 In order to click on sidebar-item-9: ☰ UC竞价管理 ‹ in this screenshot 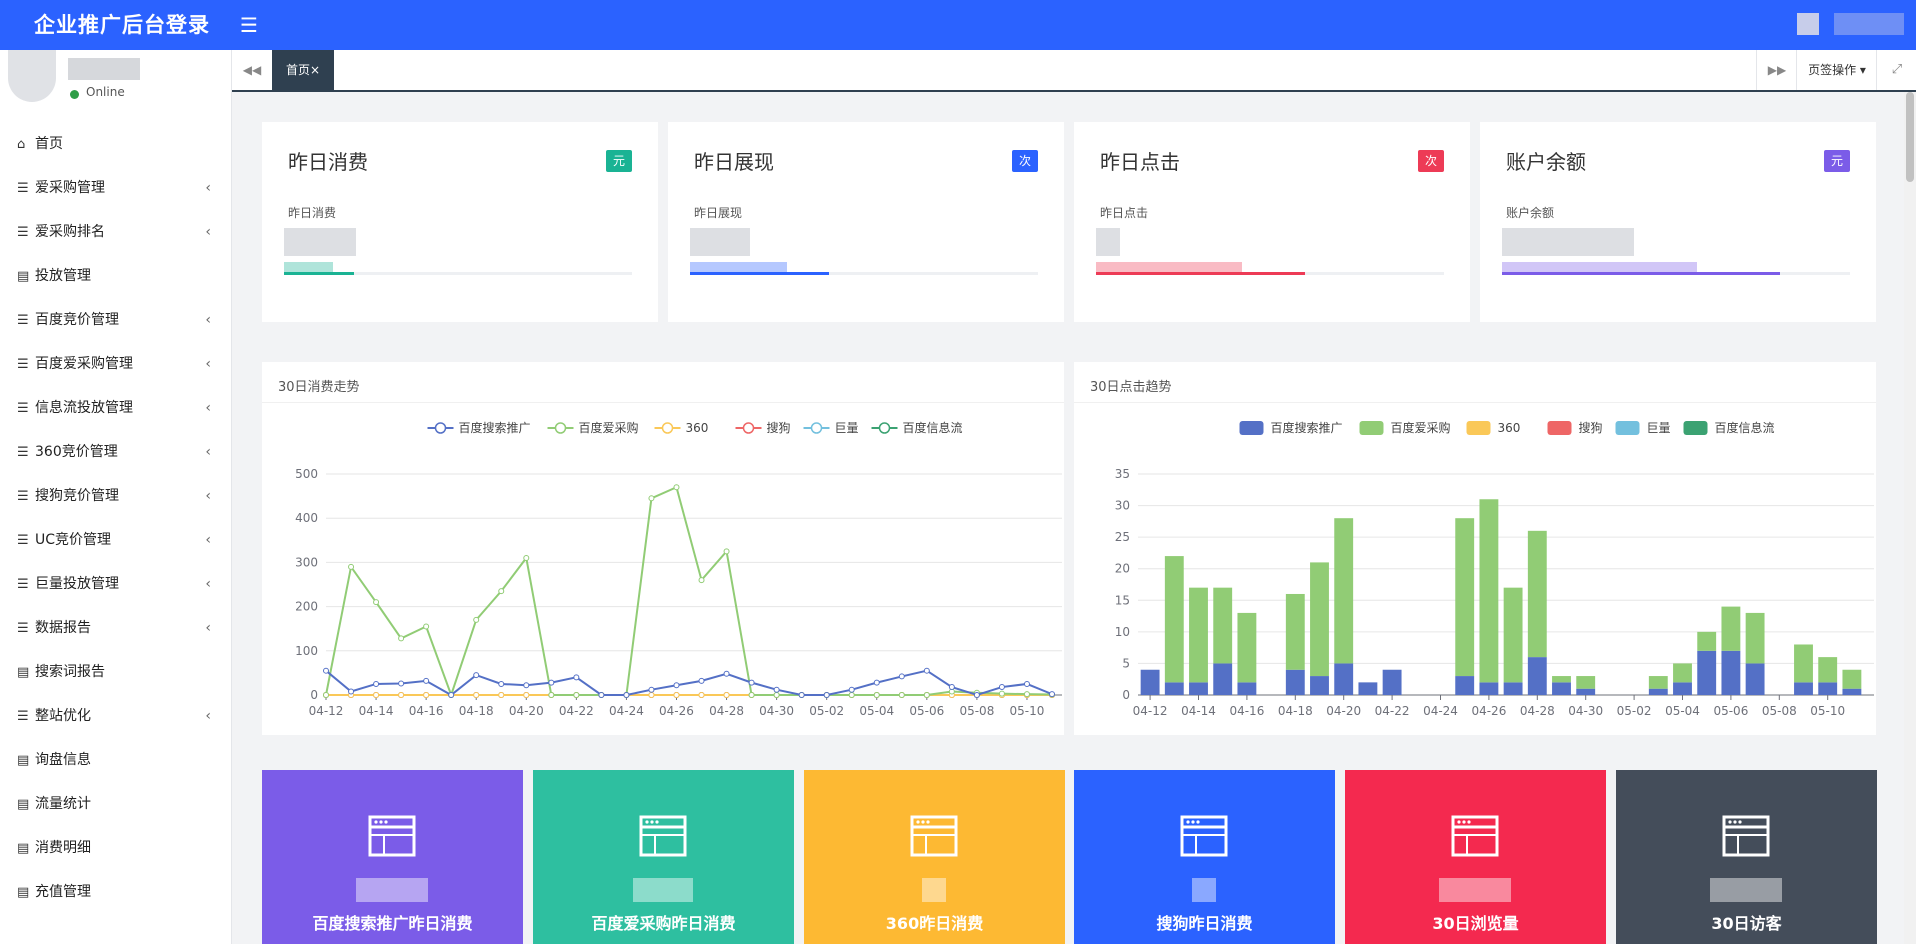, I will do `click(115, 540)`.